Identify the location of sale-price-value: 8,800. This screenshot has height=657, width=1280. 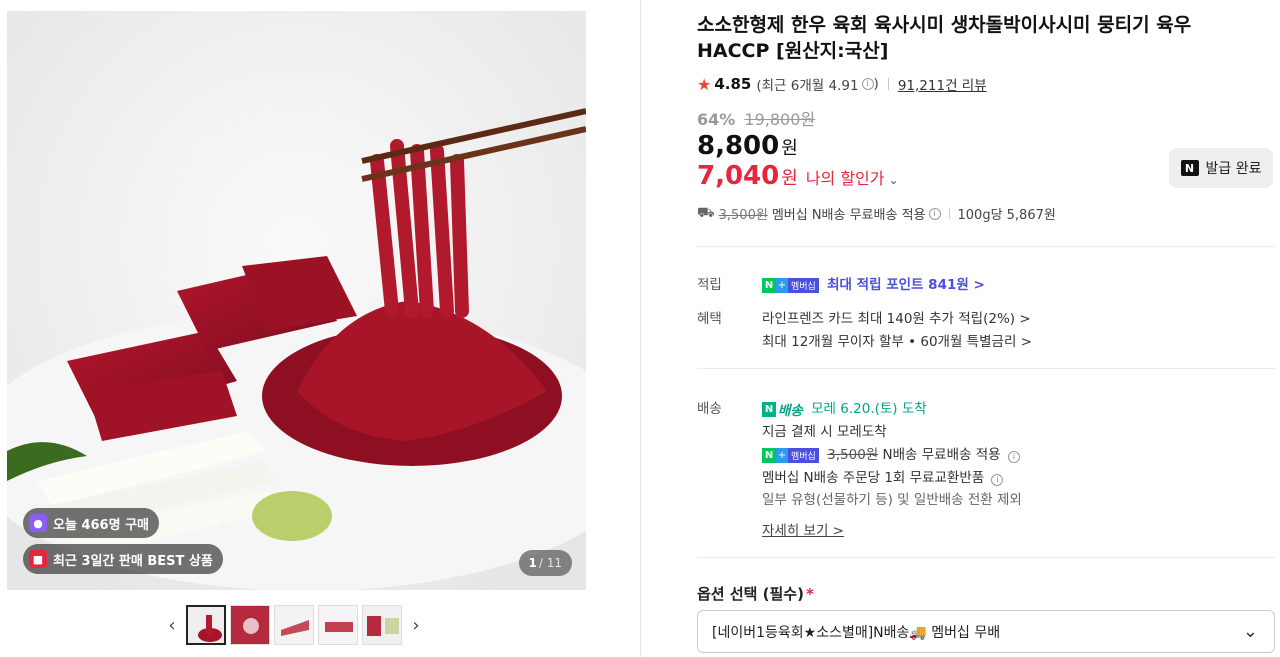
(738, 146).